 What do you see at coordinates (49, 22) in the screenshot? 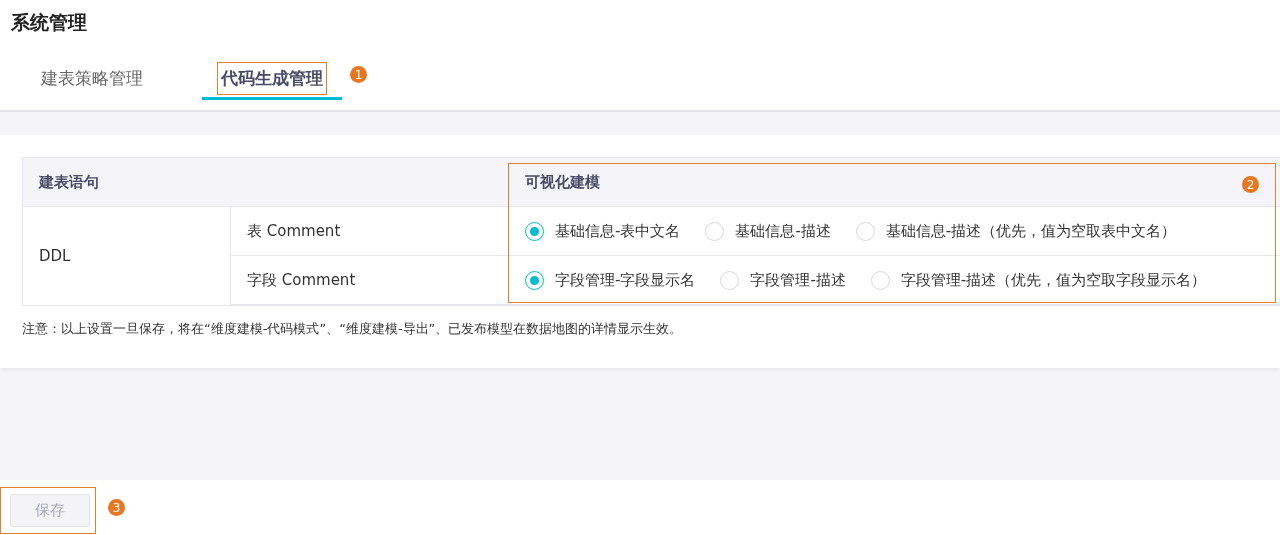
I see `page-title: 系统管理` at bounding box center [49, 22].